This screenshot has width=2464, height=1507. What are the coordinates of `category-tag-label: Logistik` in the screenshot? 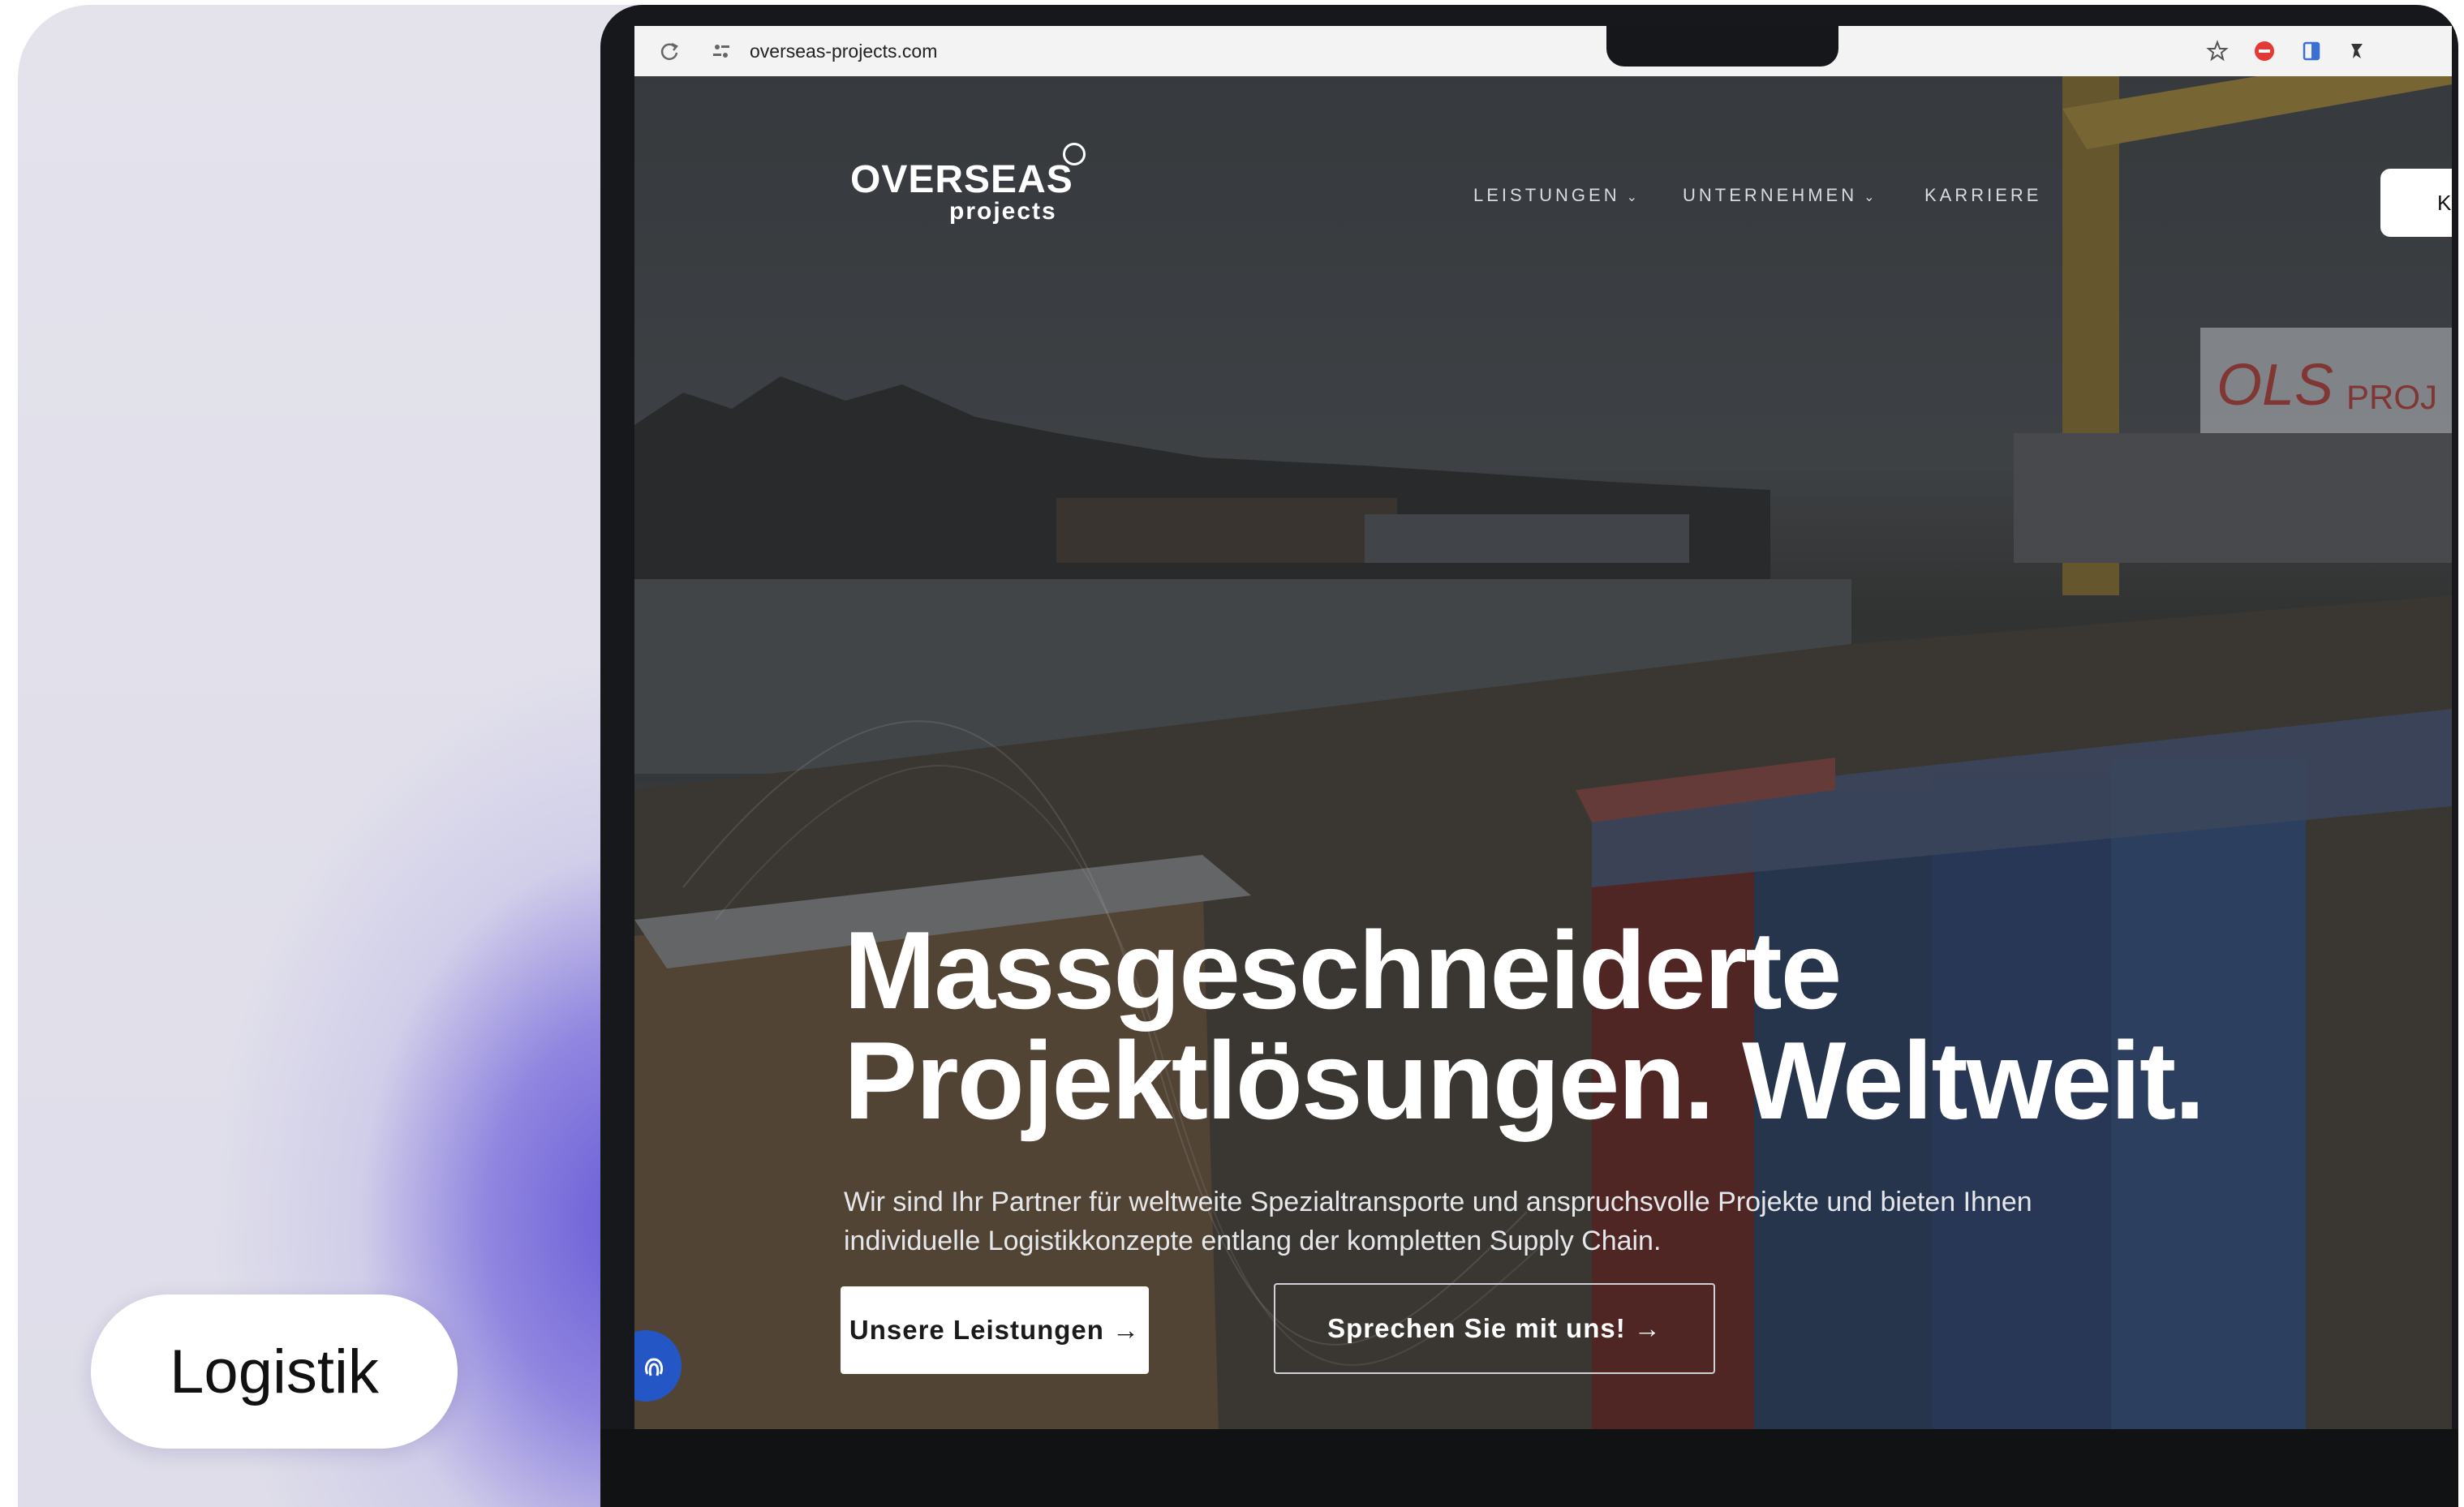 It's located at (274, 1371).